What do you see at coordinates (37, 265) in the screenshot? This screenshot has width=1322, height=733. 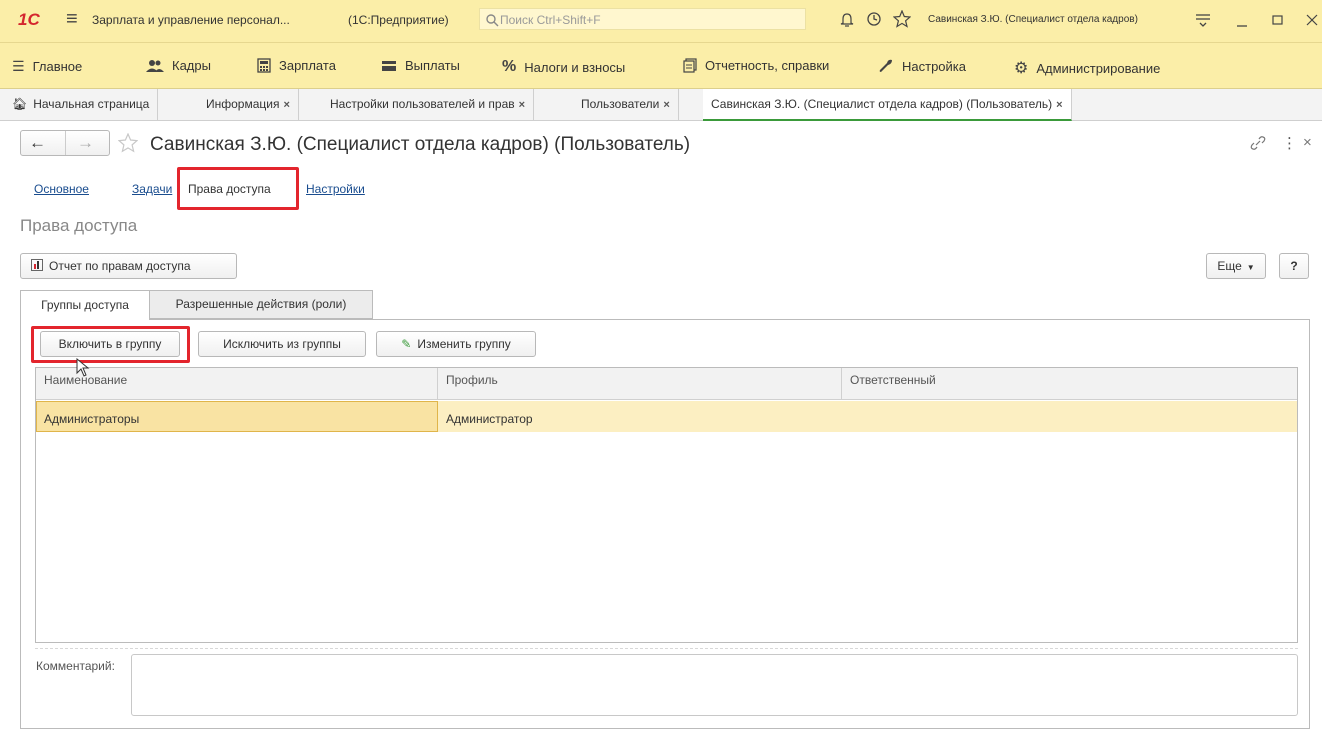 I see `report-icon` at bounding box center [37, 265].